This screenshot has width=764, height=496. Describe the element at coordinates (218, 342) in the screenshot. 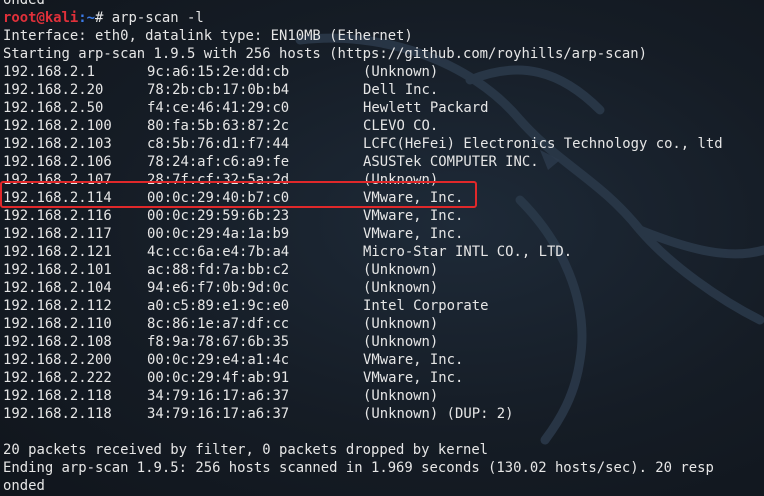

I see `host-mac: f8:9a:78:67:6b:35` at that location.